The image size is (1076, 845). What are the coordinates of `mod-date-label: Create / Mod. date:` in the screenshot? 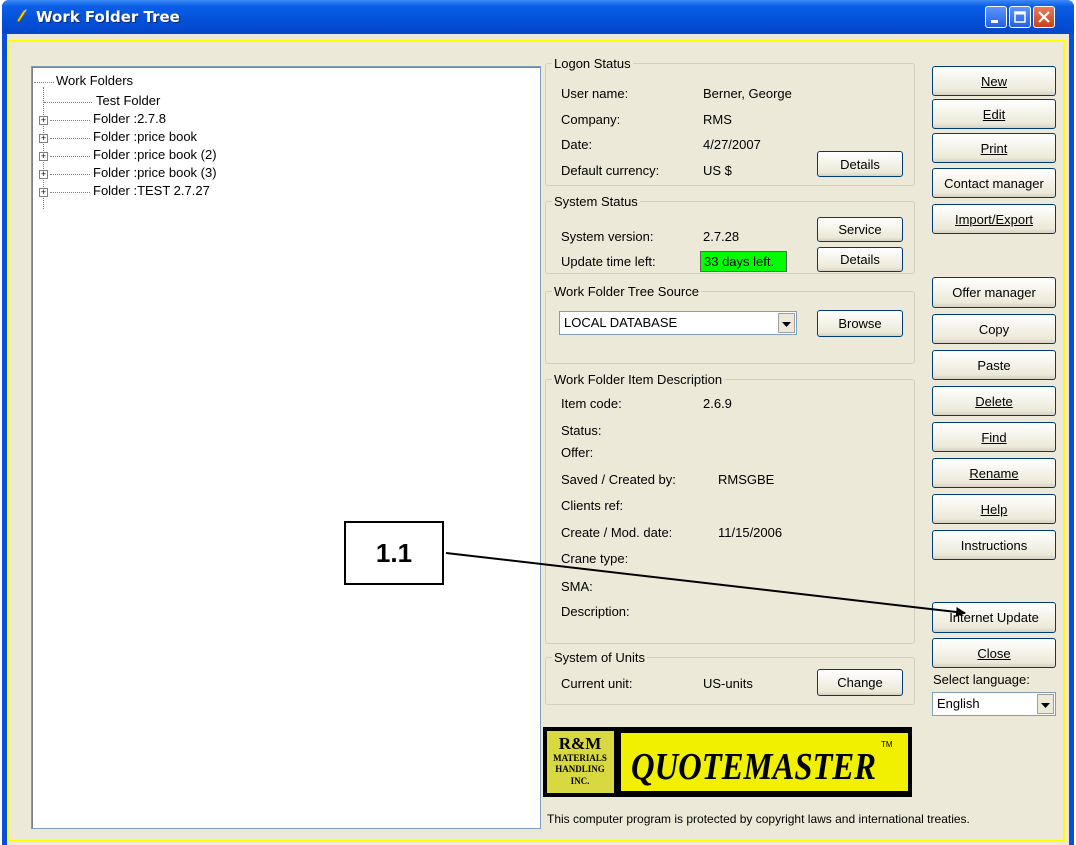 It's located at (617, 532).